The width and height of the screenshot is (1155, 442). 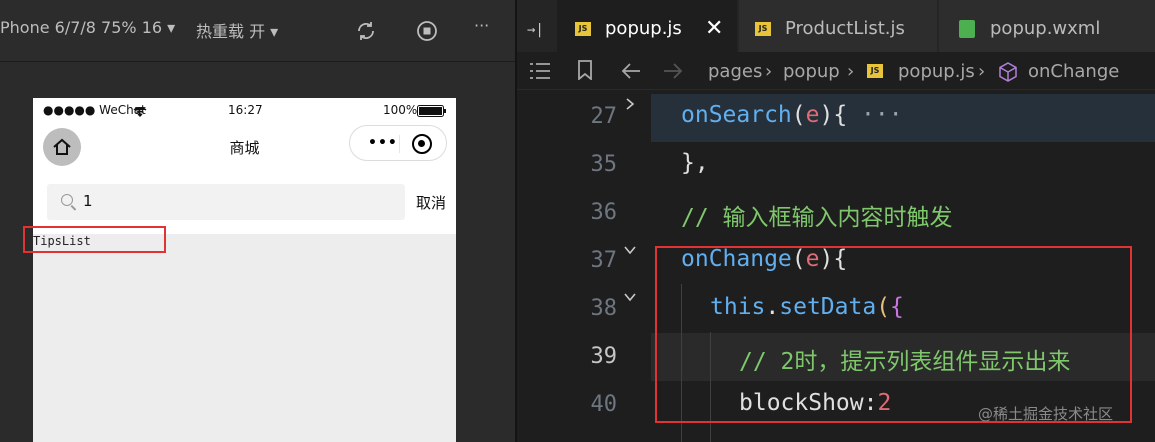 What do you see at coordinates (811, 71) in the screenshot?
I see `breadcrumb-popup: popup` at bounding box center [811, 71].